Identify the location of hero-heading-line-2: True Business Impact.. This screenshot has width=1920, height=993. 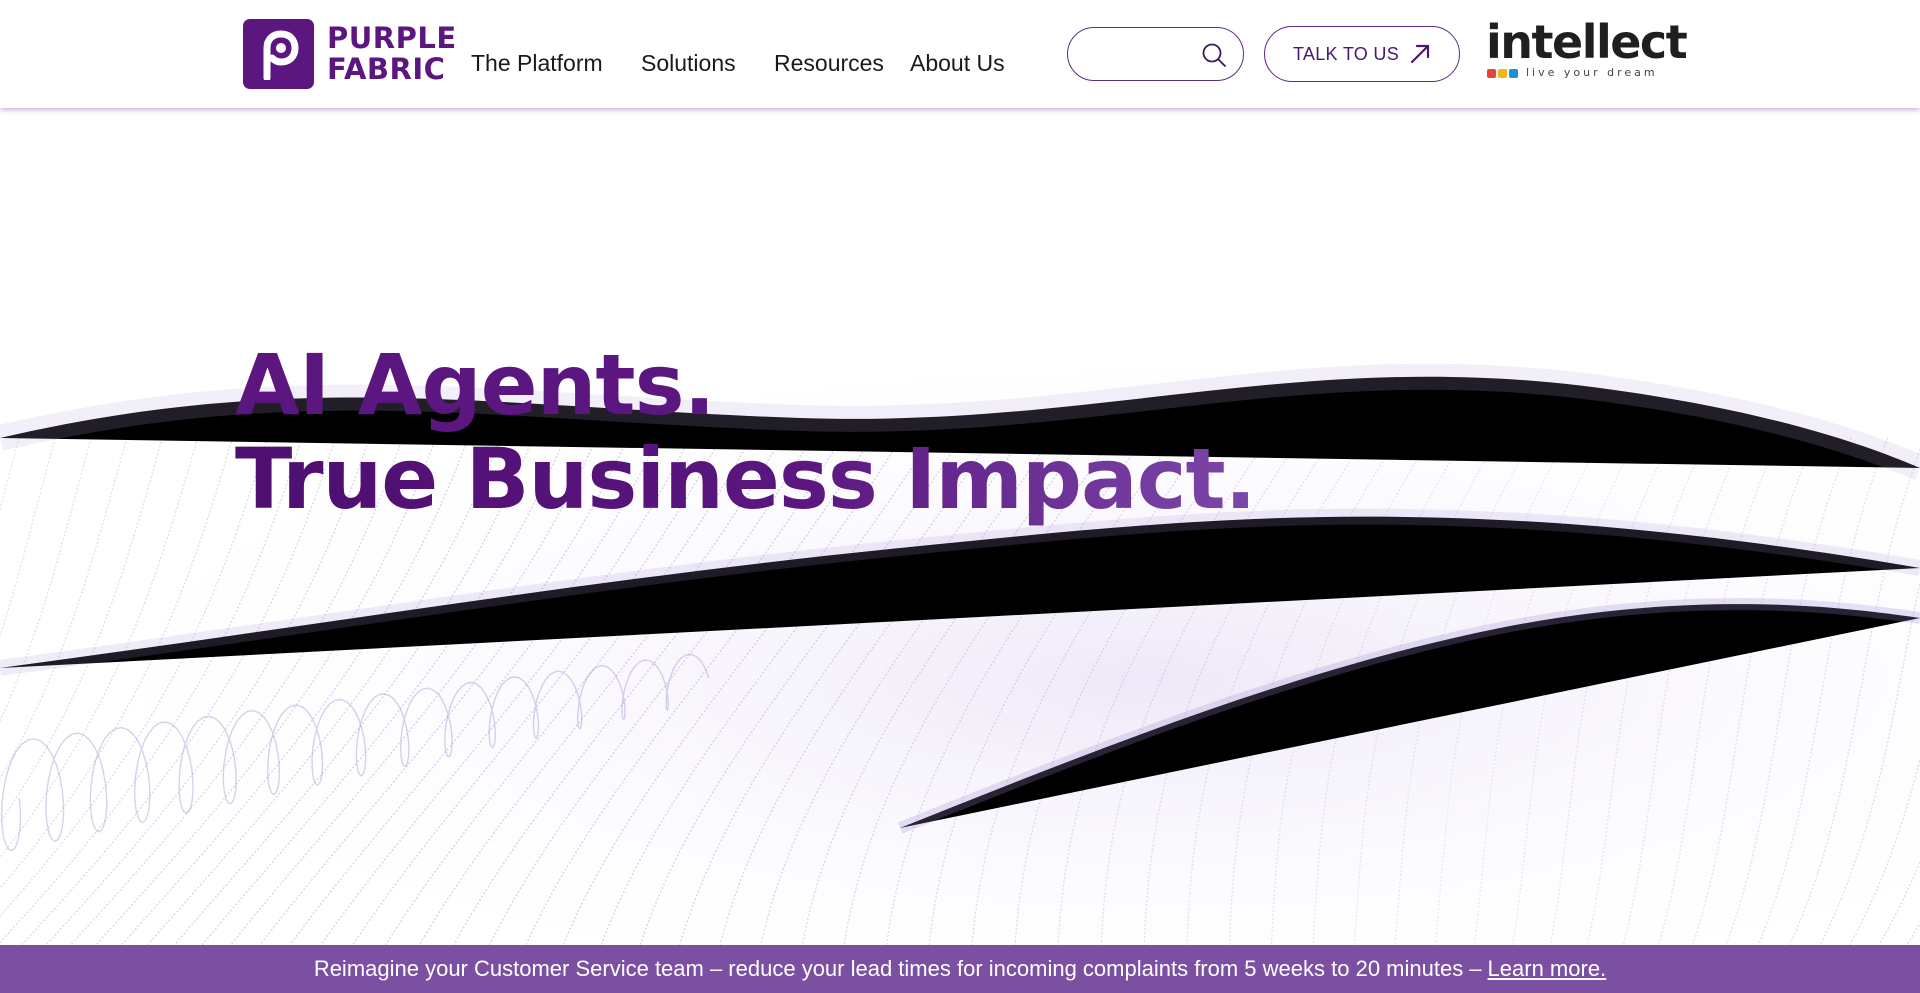
(746, 479).